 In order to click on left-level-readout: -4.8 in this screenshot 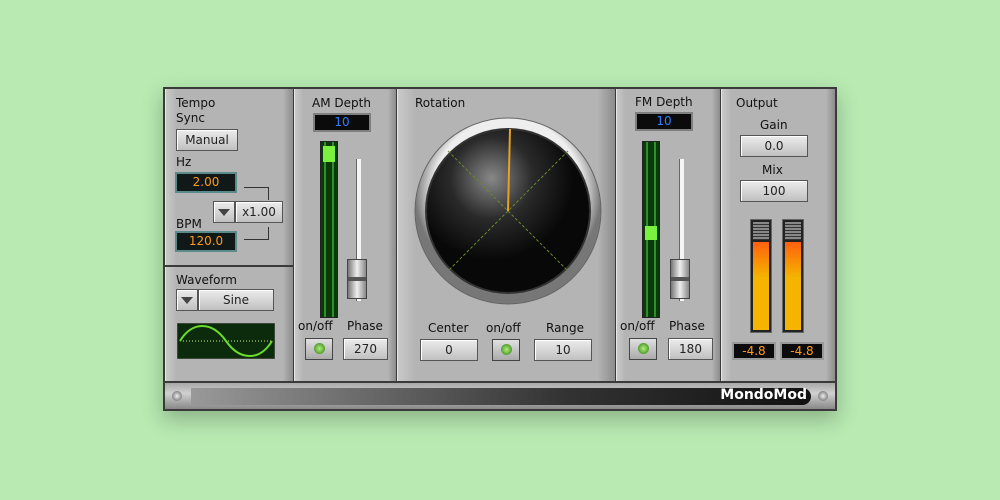, I will do `click(754, 351)`.